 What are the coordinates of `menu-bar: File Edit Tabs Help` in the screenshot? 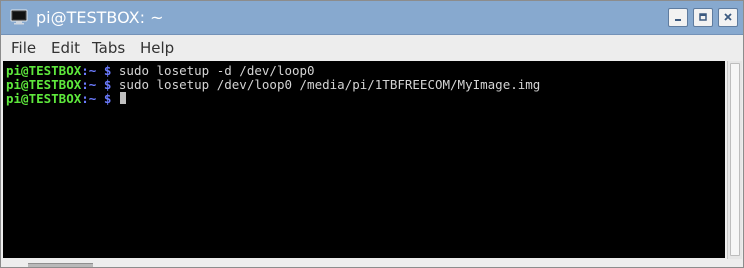 It's located at (372, 48).